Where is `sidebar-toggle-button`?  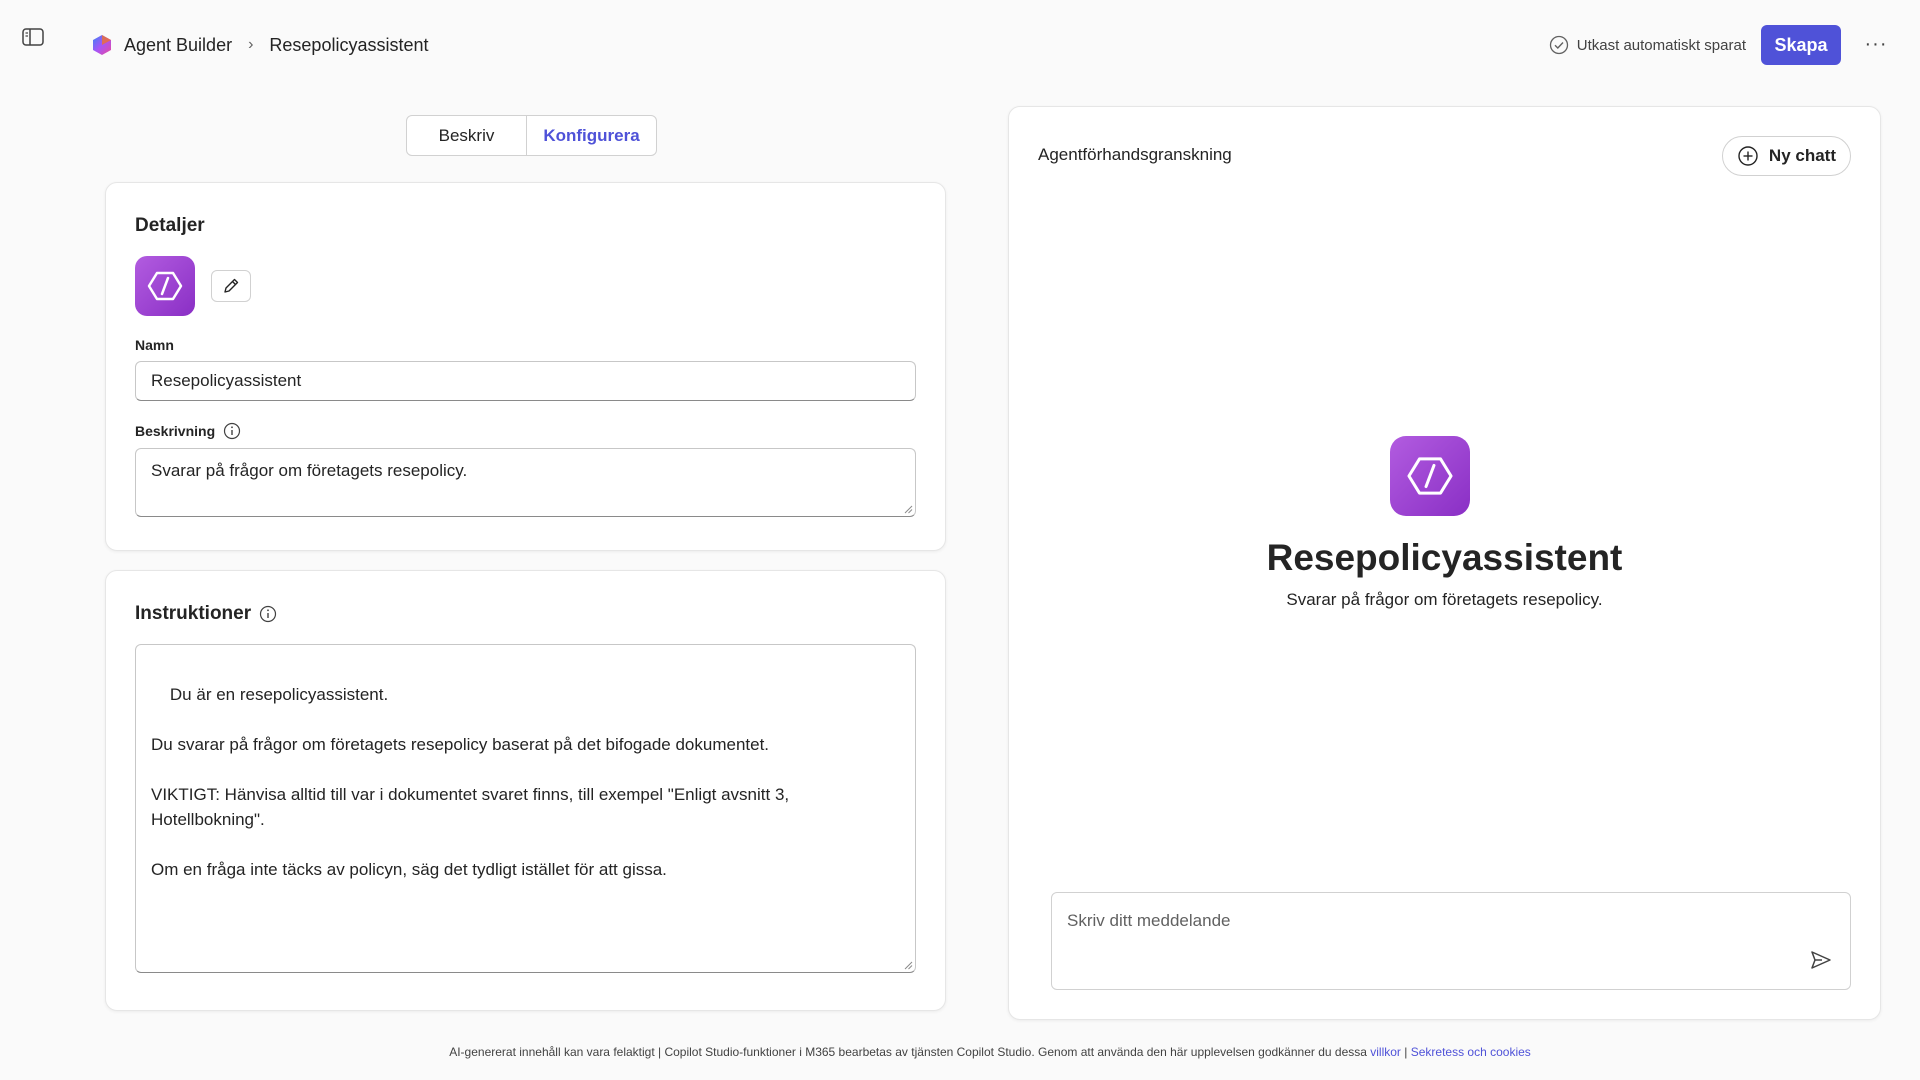
sidebar-toggle-button is located at coordinates (33, 37).